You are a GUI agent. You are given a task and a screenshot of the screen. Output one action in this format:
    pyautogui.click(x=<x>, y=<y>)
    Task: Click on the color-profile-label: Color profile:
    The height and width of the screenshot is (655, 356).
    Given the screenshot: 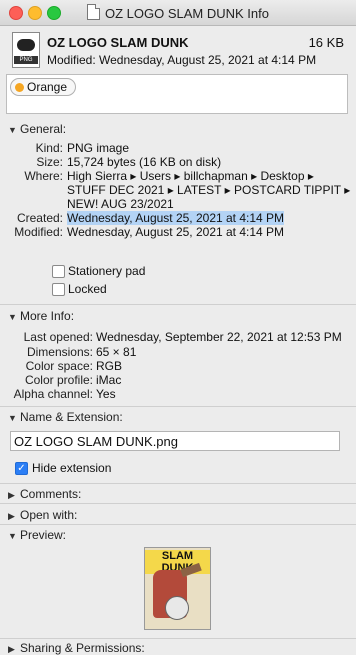 What is the action you would take?
    pyautogui.click(x=58, y=380)
    